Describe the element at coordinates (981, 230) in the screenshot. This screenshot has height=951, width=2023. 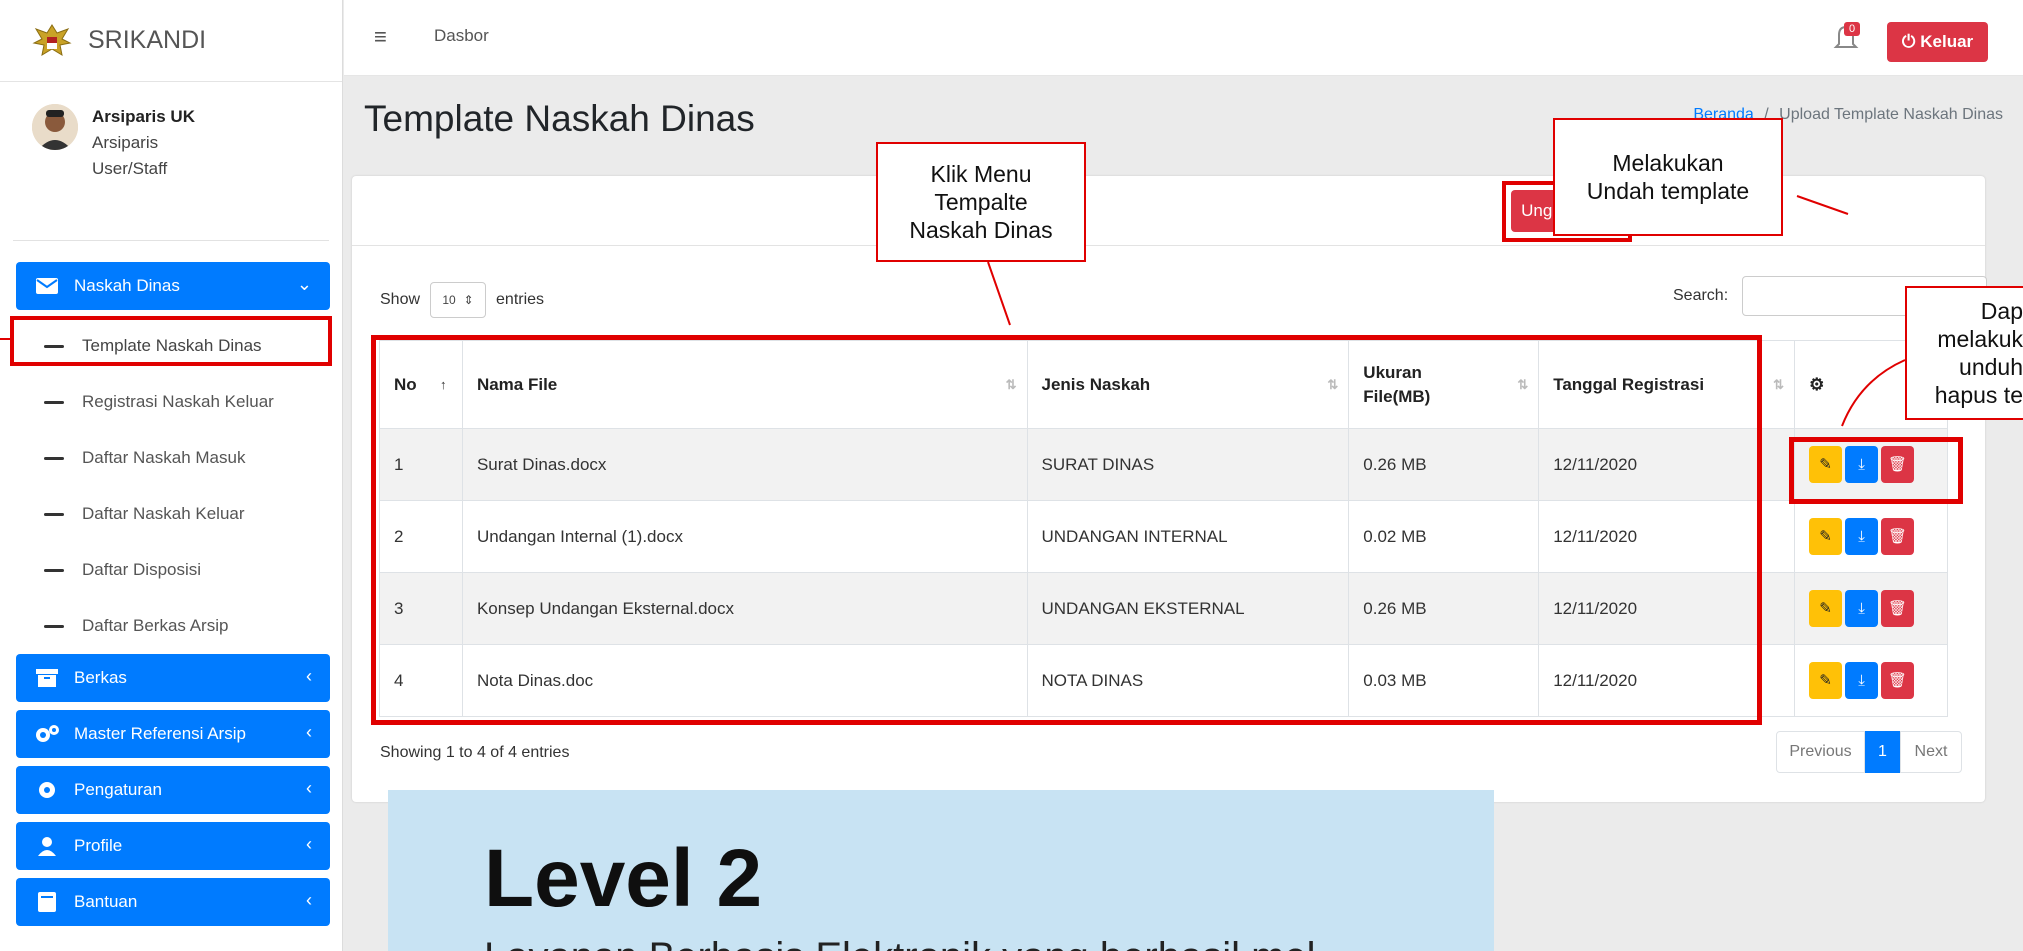
I see `callout-text: Naskah Dinas` at that location.